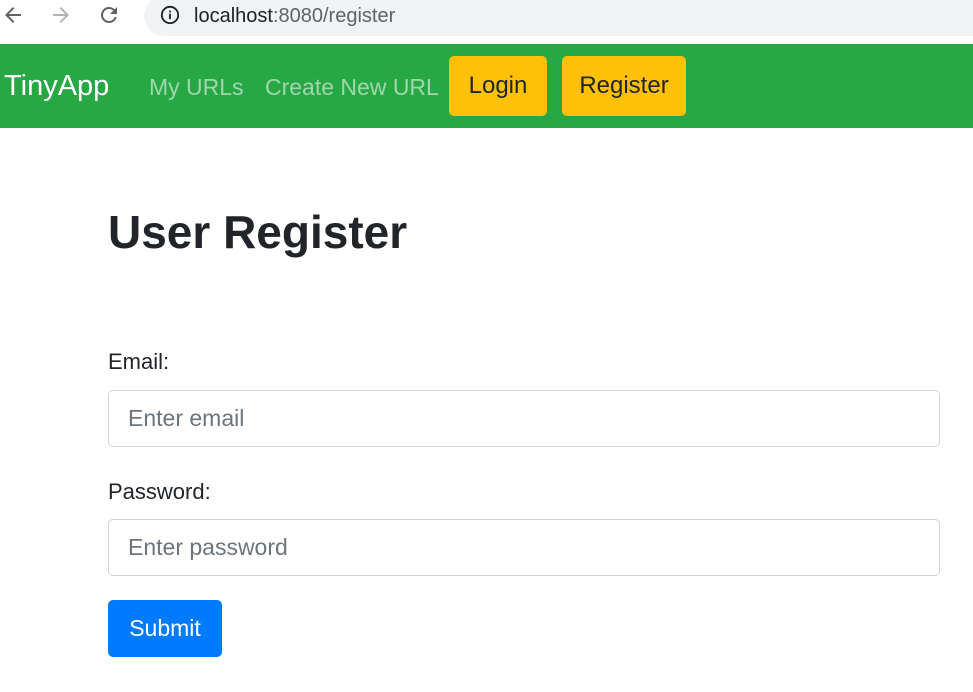 The width and height of the screenshot is (973, 692). Describe the element at coordinates (196, 87) in the screenshot. I see `nav-link-my-urls: My URLs` at that location.